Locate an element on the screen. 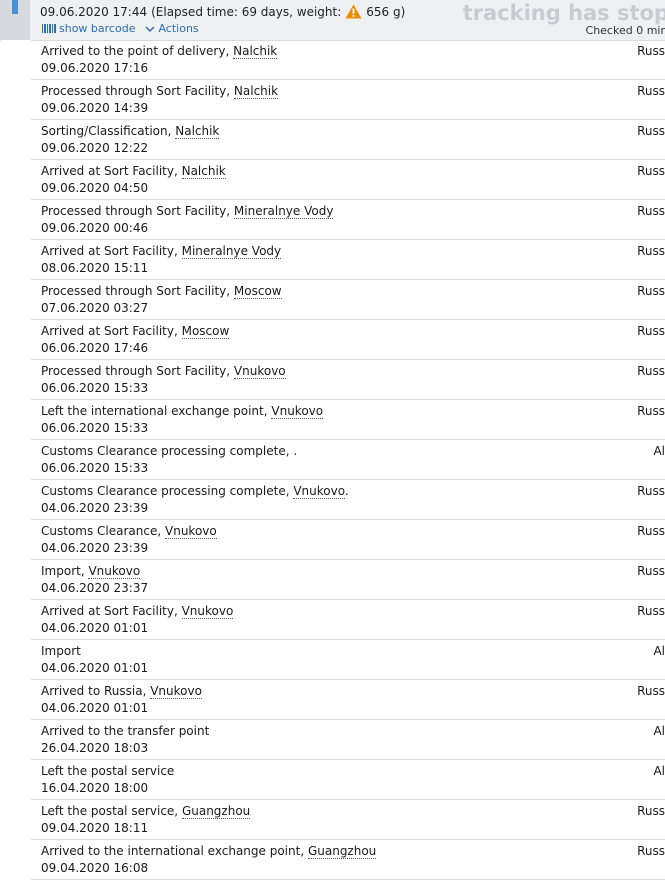 Image resolution: width=665 pixels, height=887 pixels. event-description: Arrived at Sort Facility, Vnukovo is located at coordinates (137, 611).